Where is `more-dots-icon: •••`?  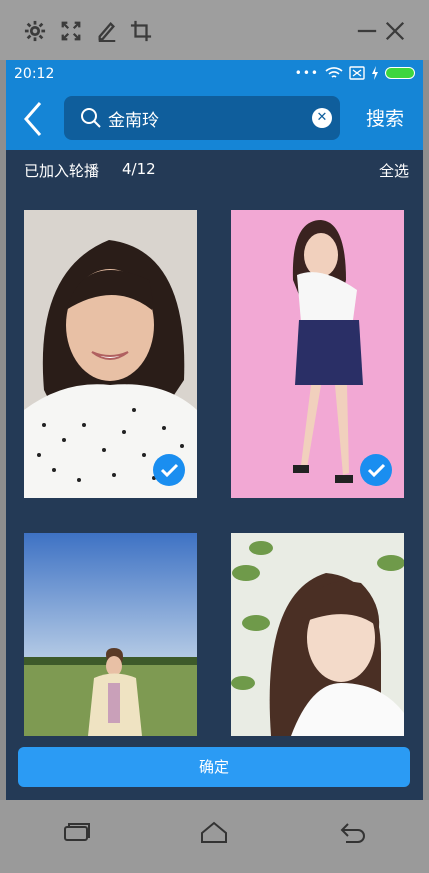 more-dots-icon: ••• is located at coordinates (306, 73).